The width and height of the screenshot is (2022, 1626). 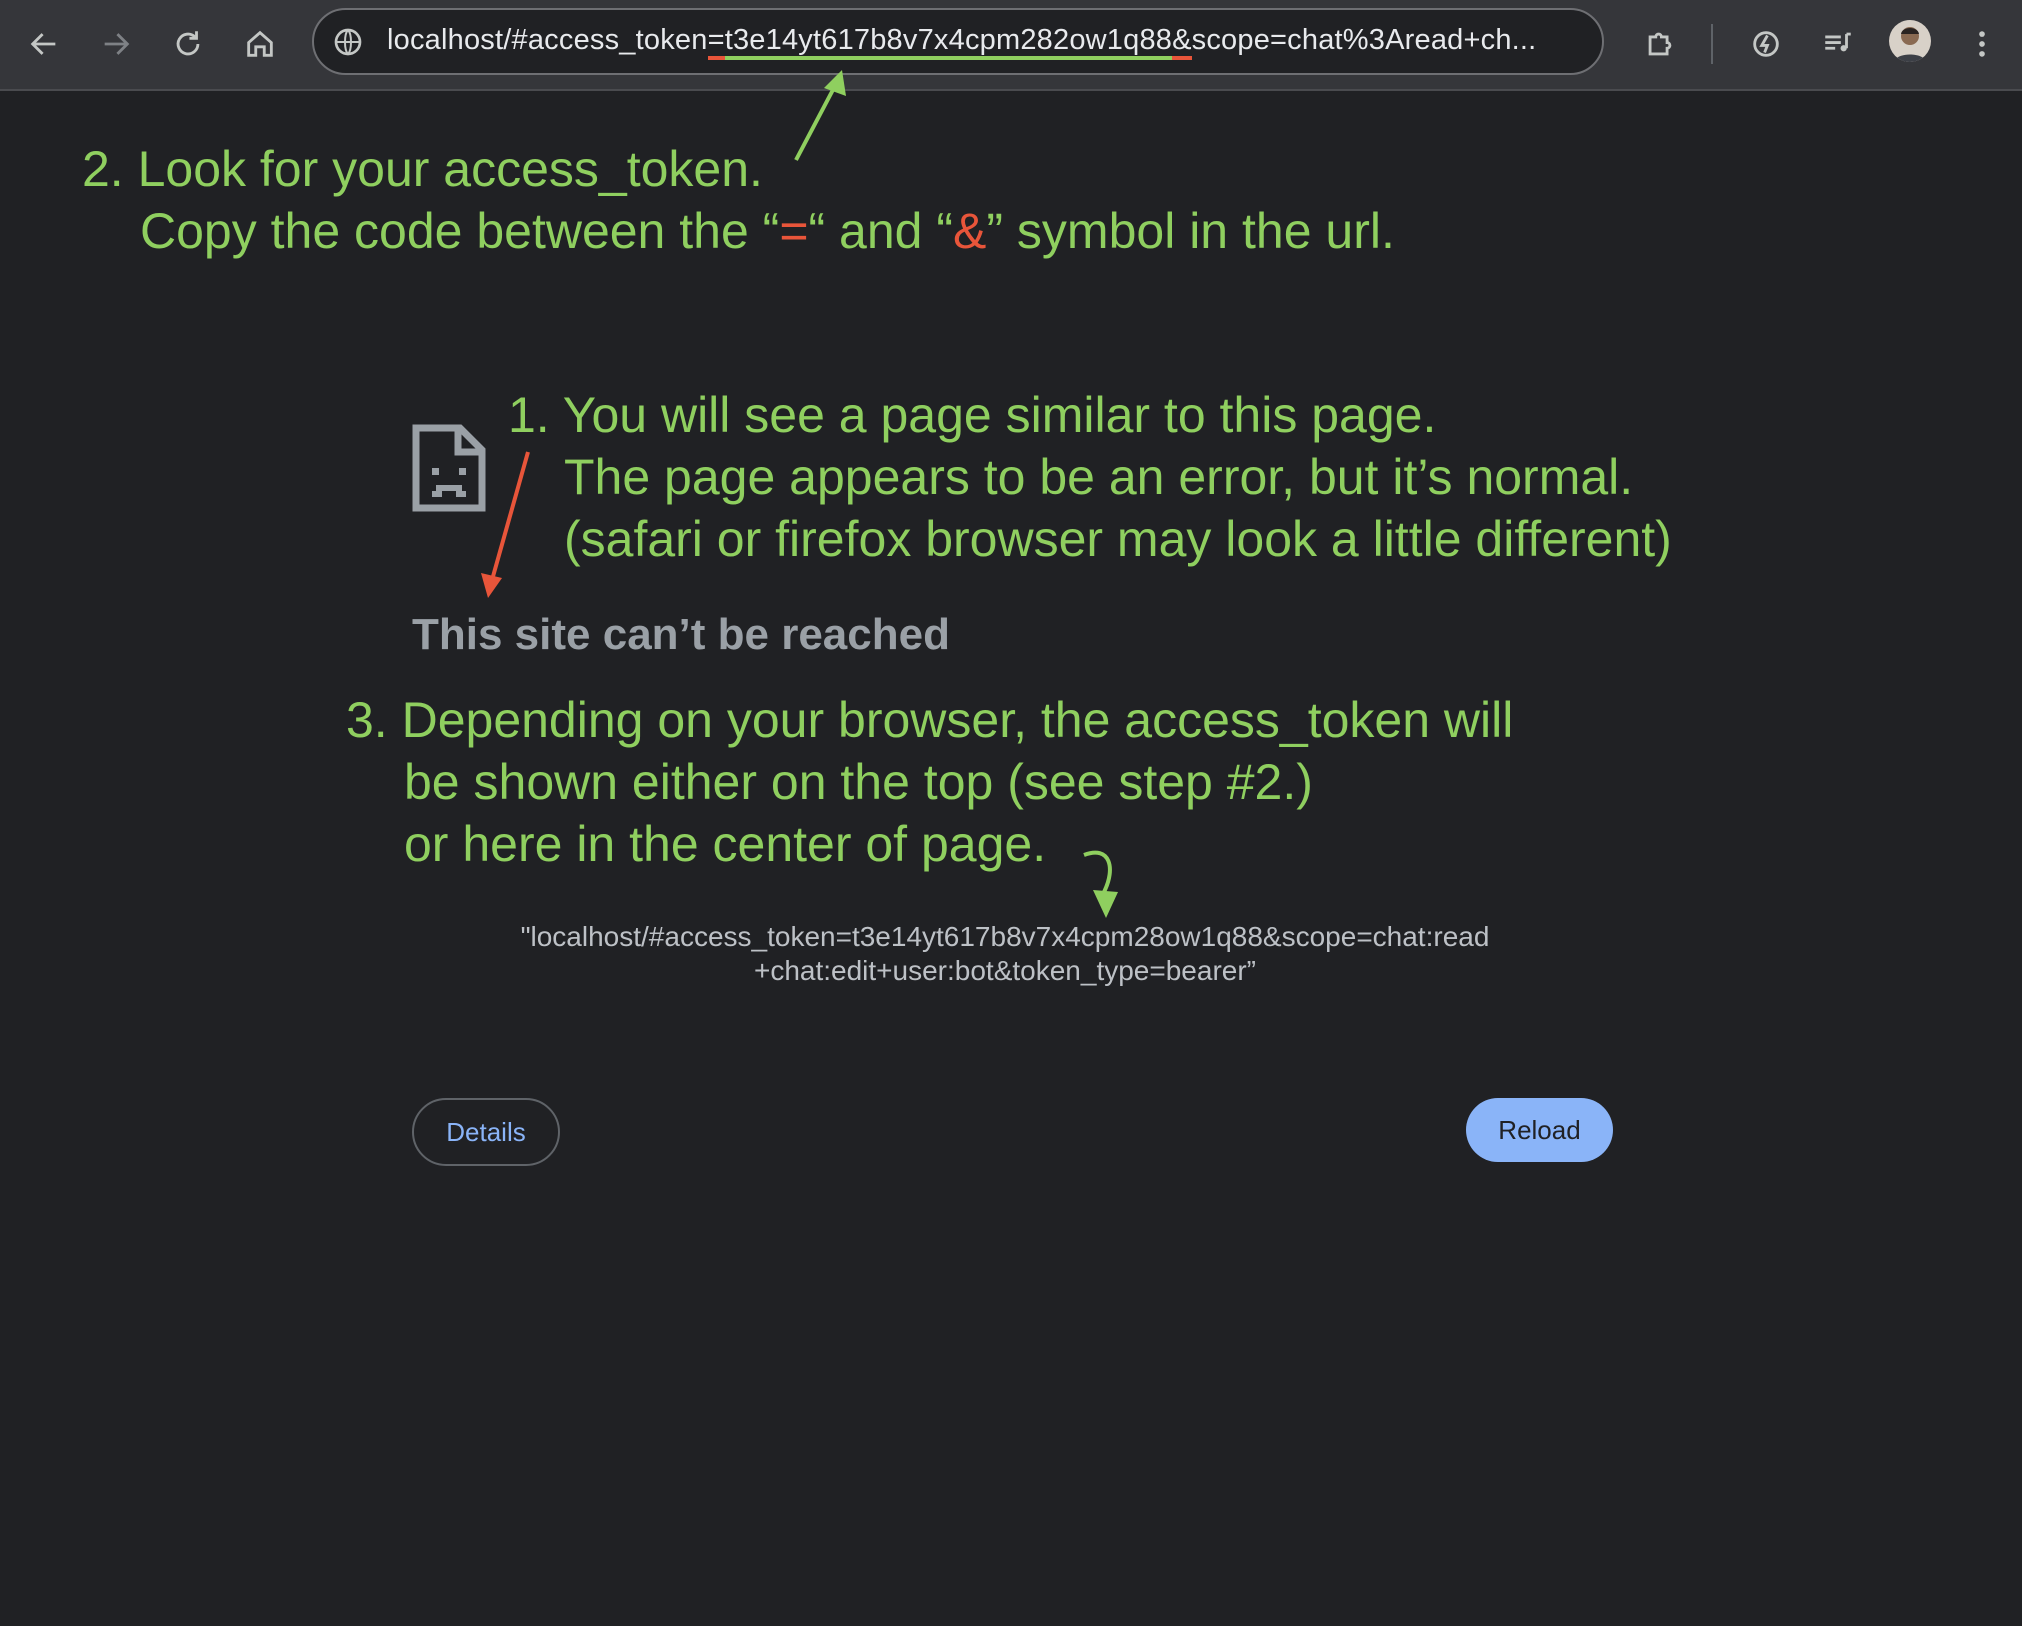 I want to click on performance-button, so click(x=1766, y=44).